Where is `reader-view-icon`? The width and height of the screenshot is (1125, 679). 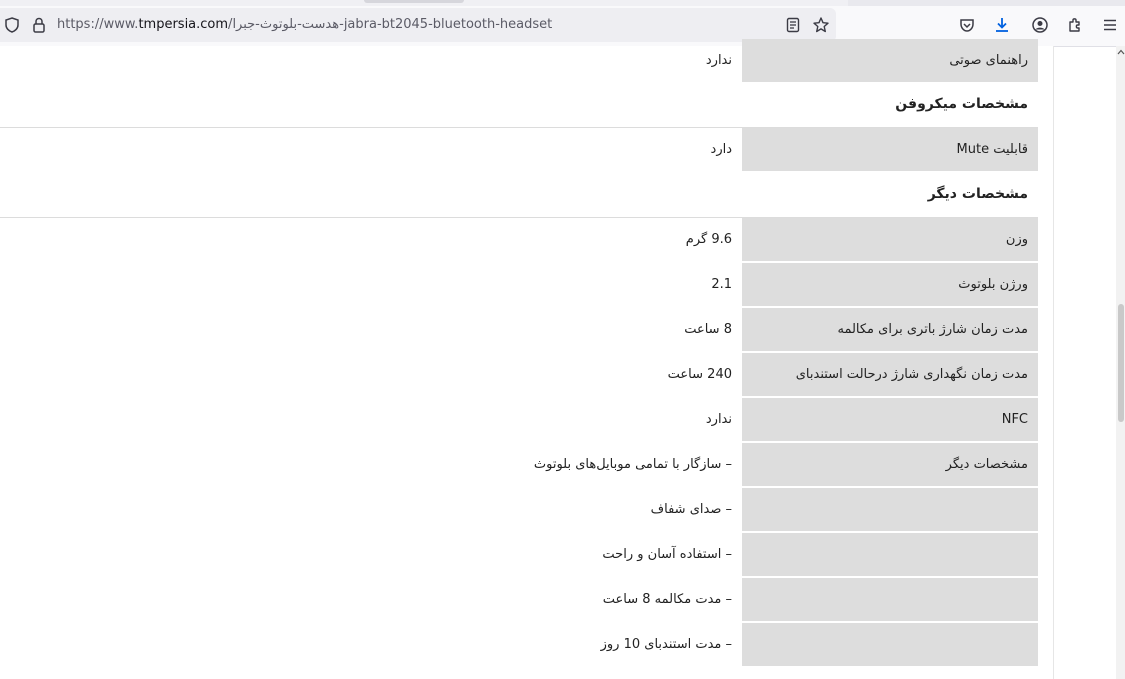 reader-view-icon is located at coordinates (793, 25).